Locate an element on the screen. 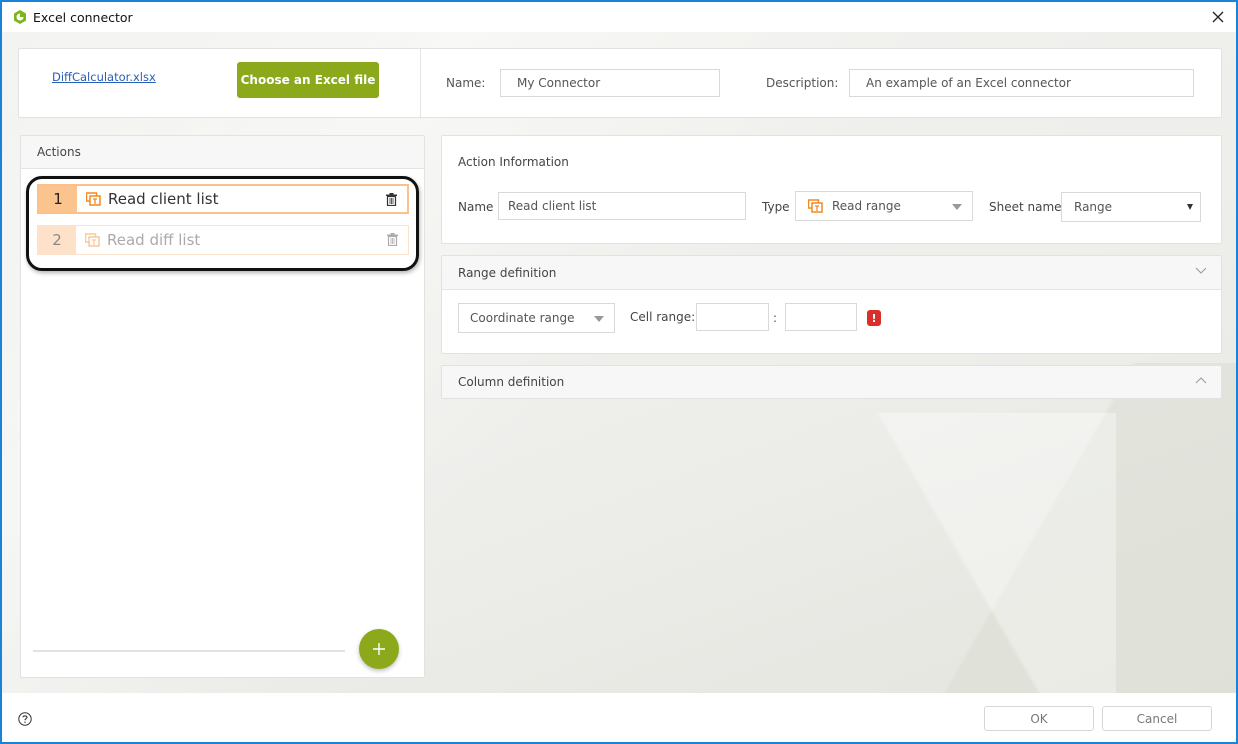 This screenshot has width=1238, height=744. sheet-name-select: Range is located at coordinates (1131, 207).